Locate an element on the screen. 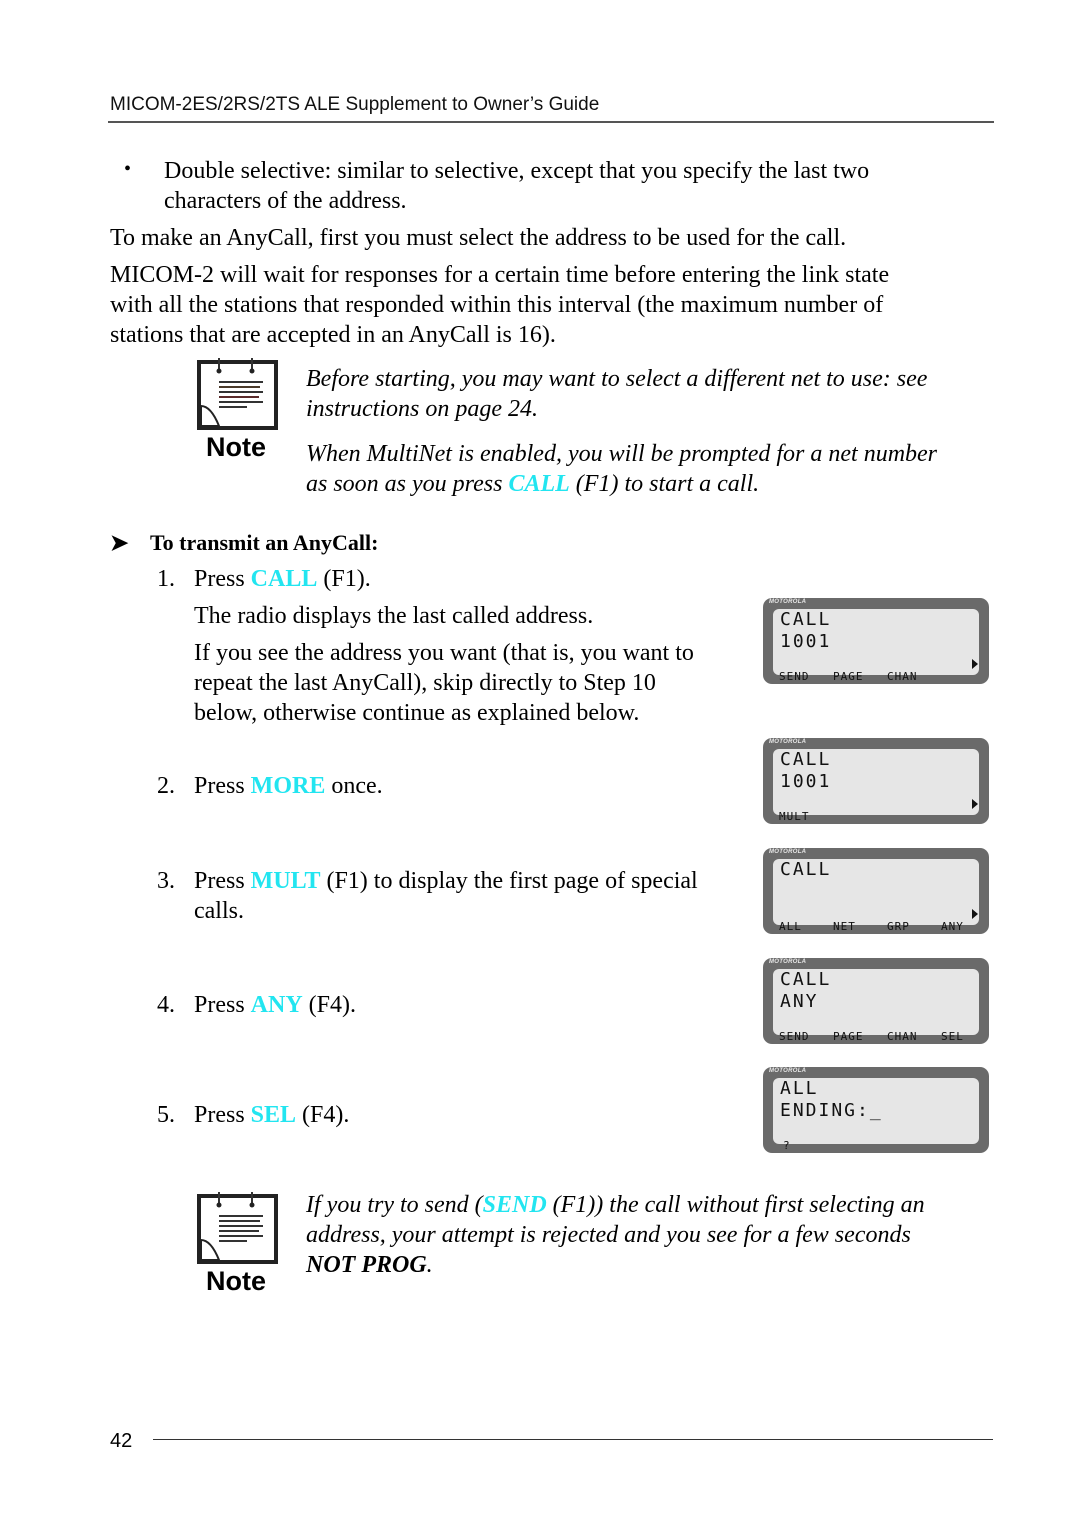  softkey-f2: NET is located at coordinates (844, 926).